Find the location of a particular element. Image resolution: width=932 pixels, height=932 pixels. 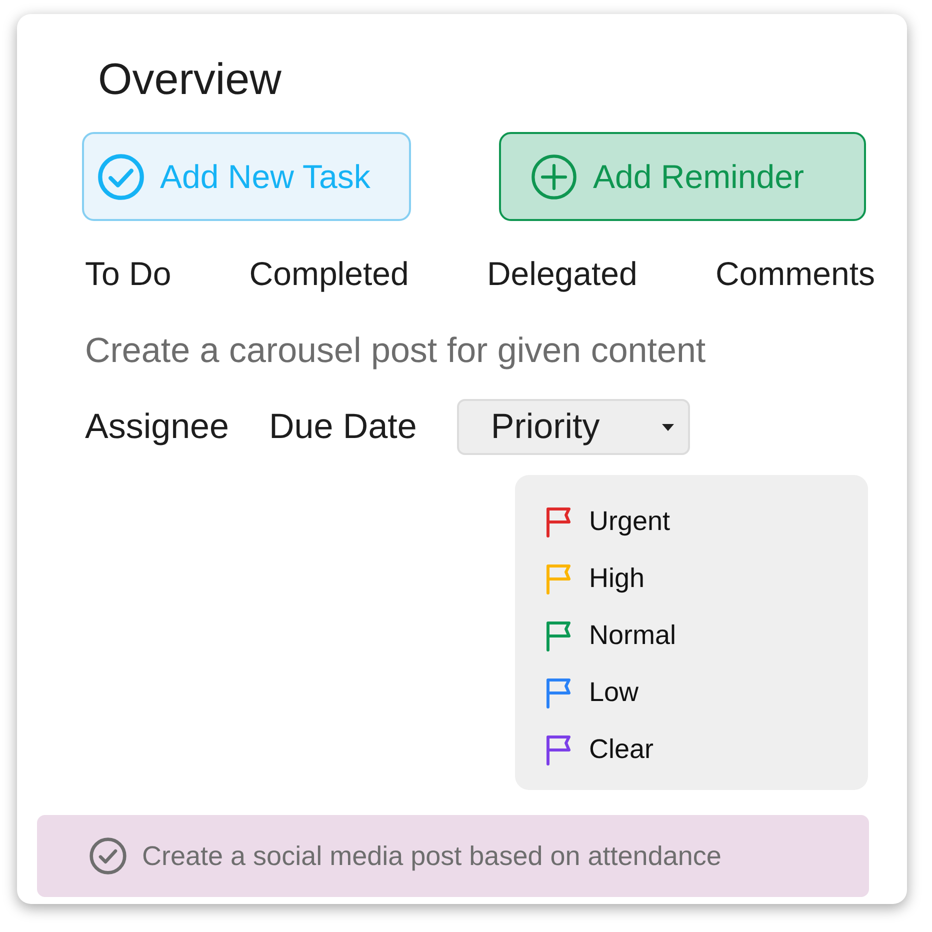

priority-option: Clear is located at coordinates (599, 749).